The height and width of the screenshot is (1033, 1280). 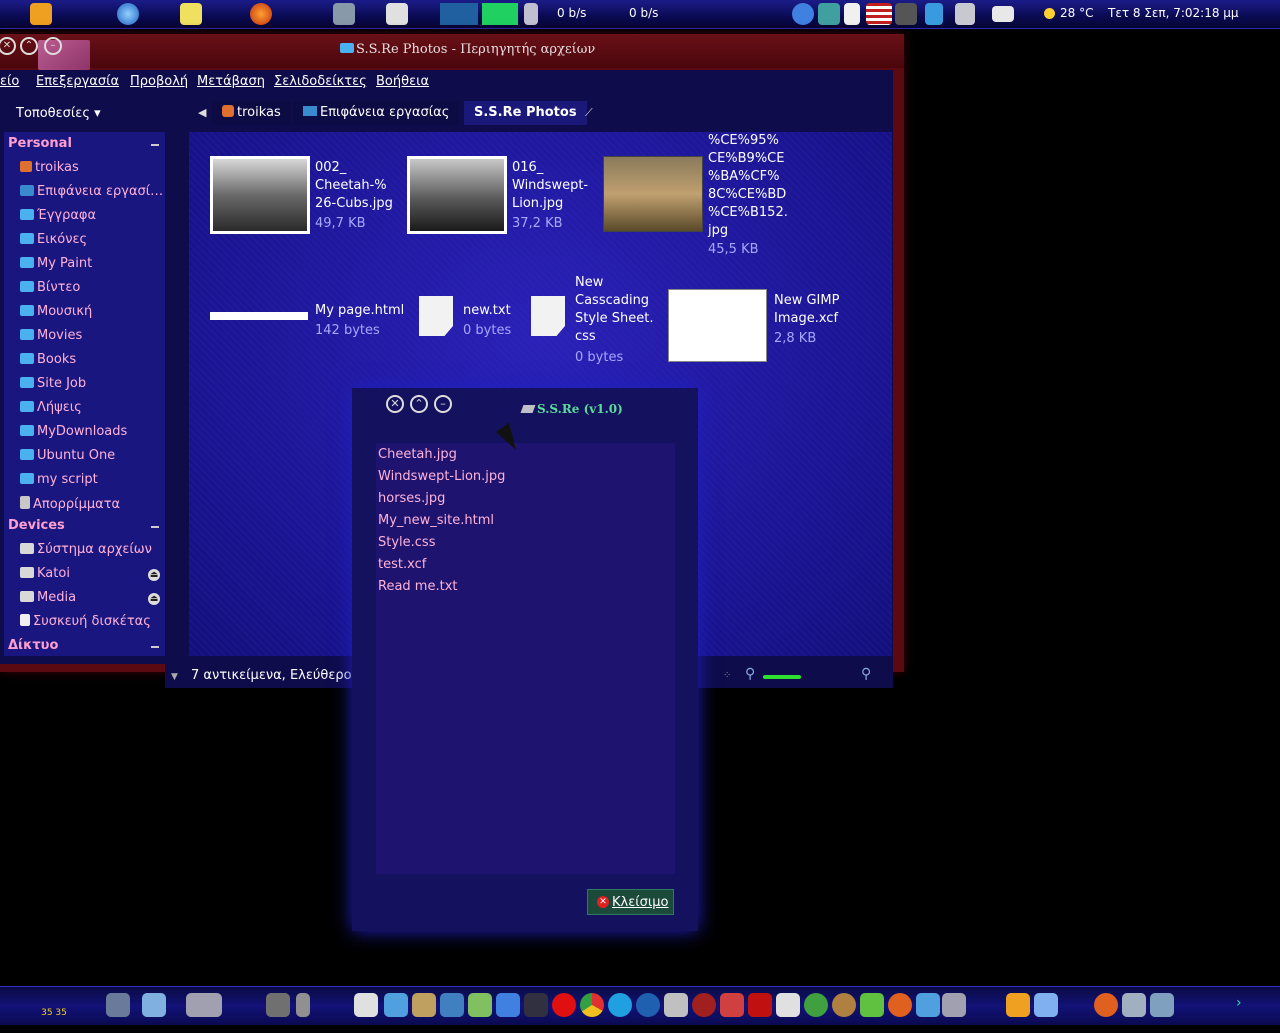 What do you see at coordinates (402, 81) in the screenshot?
I see `menu-help: Βοήθεια` at bounding box center [402, 81].